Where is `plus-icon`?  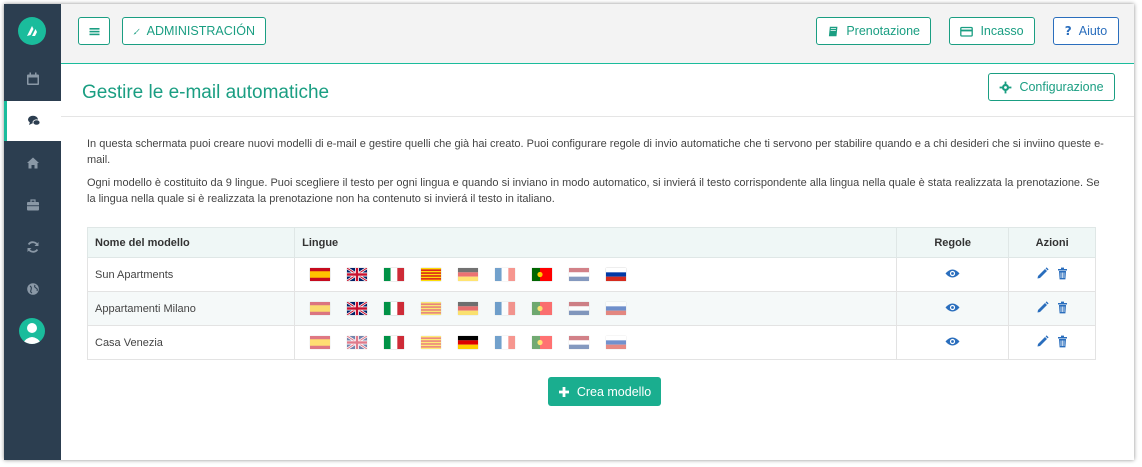
plus-icon is located at coordinates (563, 391).